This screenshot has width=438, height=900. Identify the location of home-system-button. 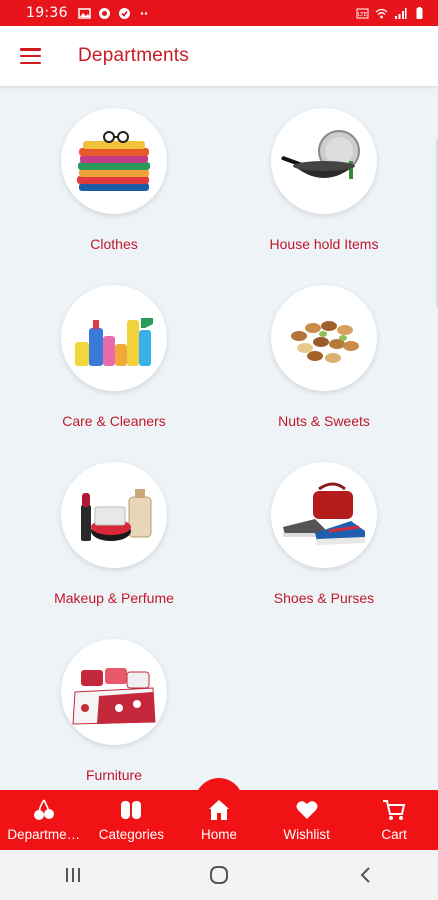
(219, 875).